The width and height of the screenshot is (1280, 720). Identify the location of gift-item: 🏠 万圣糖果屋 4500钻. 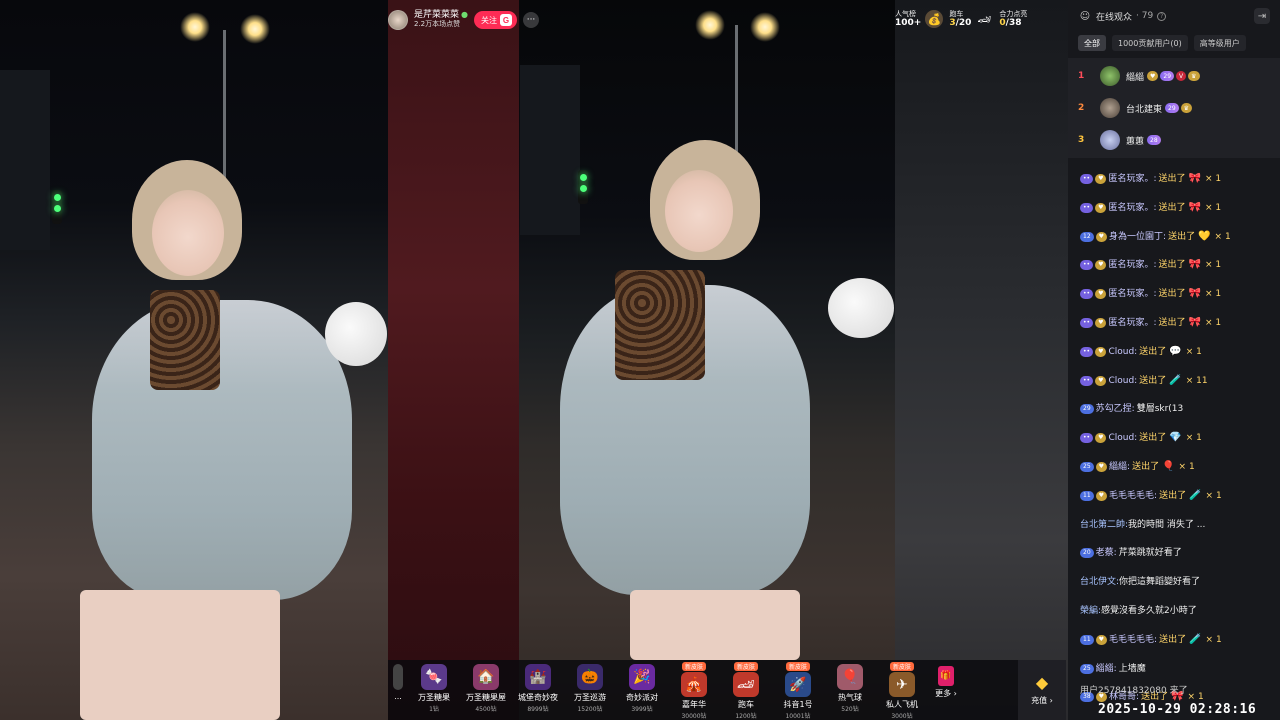
(486, 690).